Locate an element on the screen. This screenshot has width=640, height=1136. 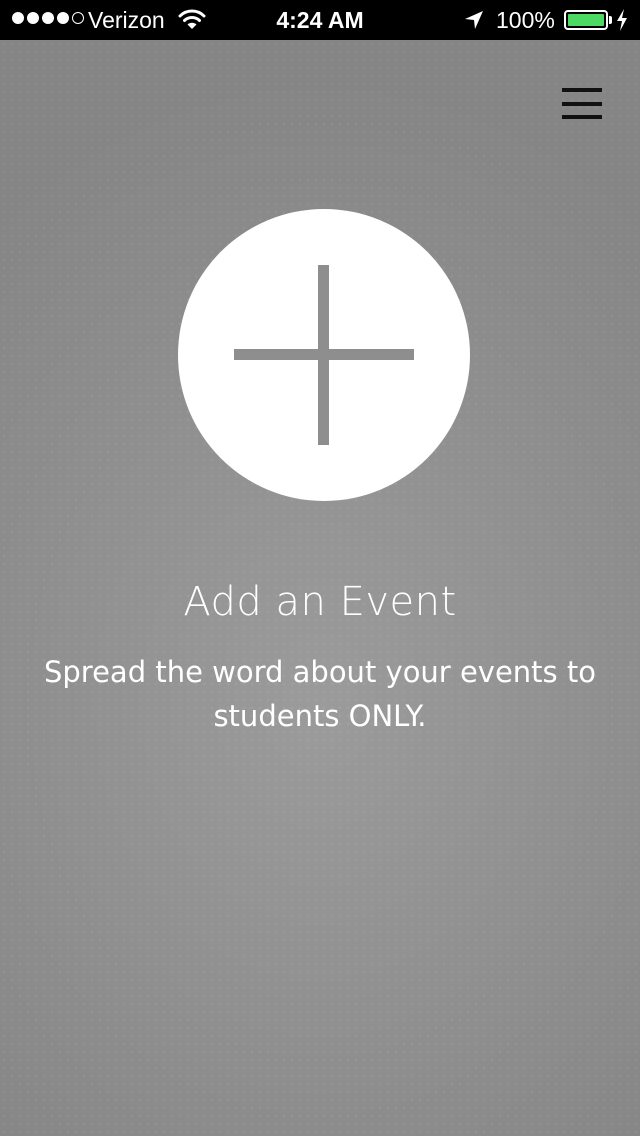
add-event-button is located at coordinates (324, 355).